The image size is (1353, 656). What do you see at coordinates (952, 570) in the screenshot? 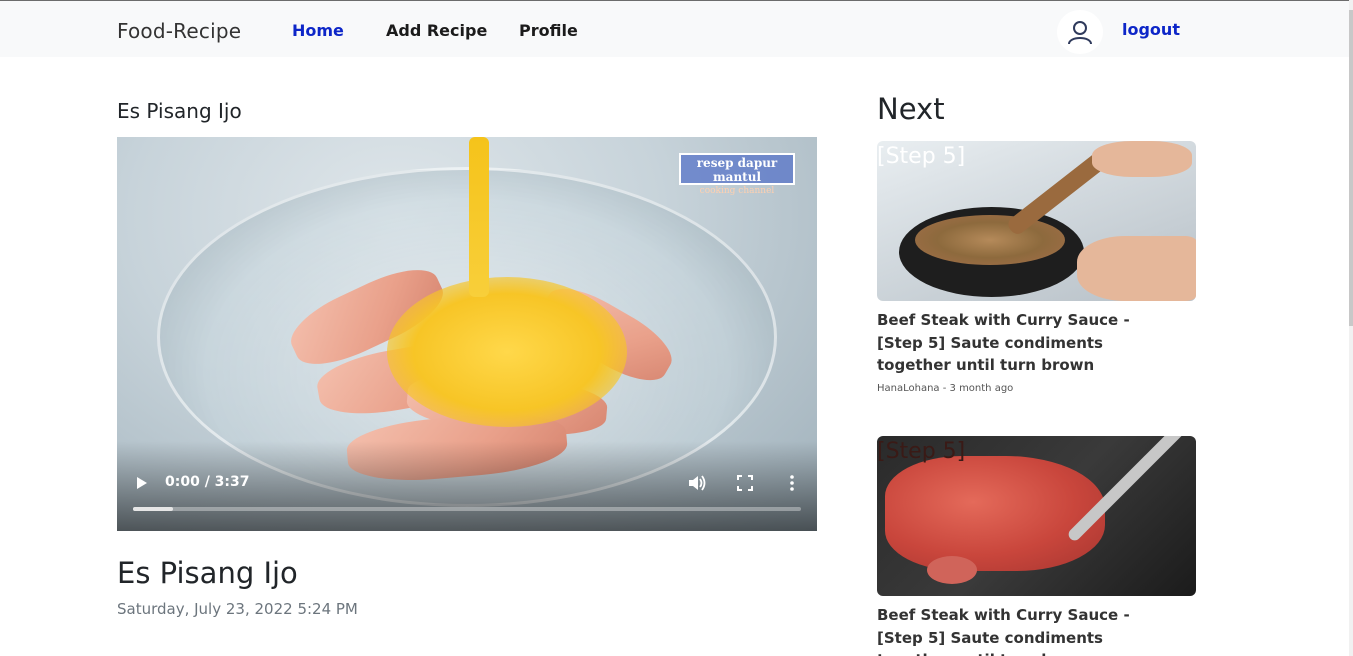
I see `steak-piece-image` at bounding box center [952, 570].